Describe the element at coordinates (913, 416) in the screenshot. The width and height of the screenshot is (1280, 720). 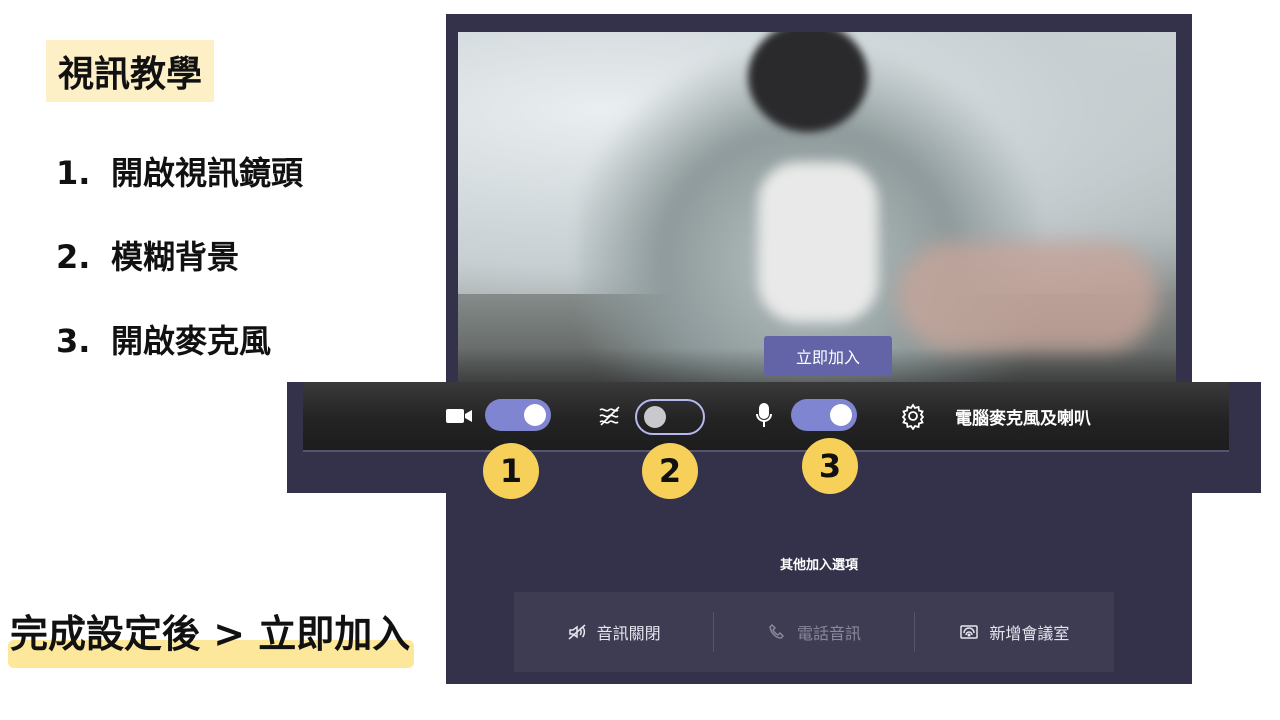
I see `gear-icon` at that location.